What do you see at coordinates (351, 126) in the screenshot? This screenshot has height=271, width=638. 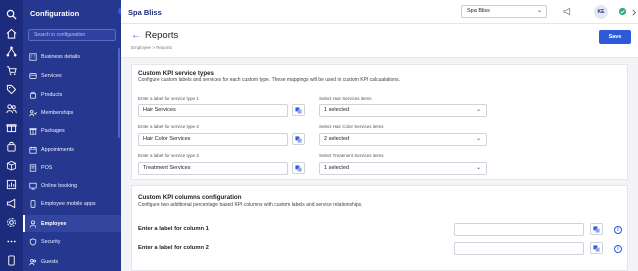 I see `service-type-2-items-caption: Select Hair Color Services items` at bounding box center [351, 126].